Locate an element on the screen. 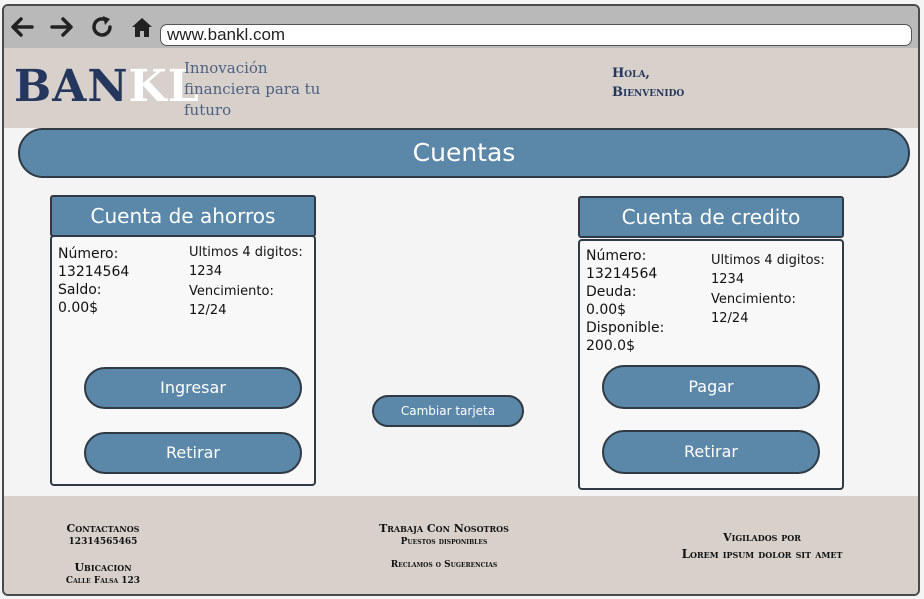 Image resolution: width=924 pixels, height=599 pixels. greeting-line2: Bienvenido is located at coordinates (648, 92).